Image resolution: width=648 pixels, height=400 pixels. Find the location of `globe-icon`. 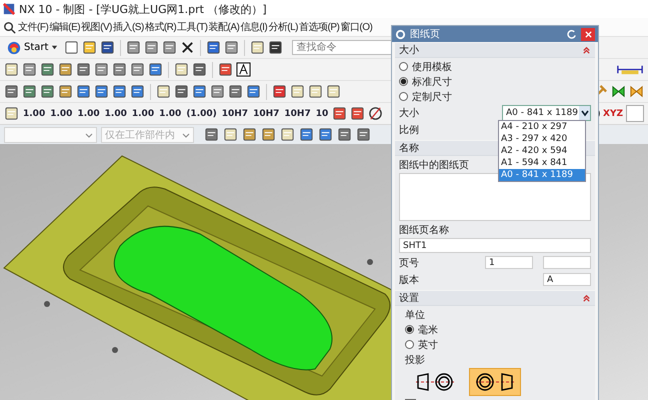

globe-icon is located at coordinates (14, 47).